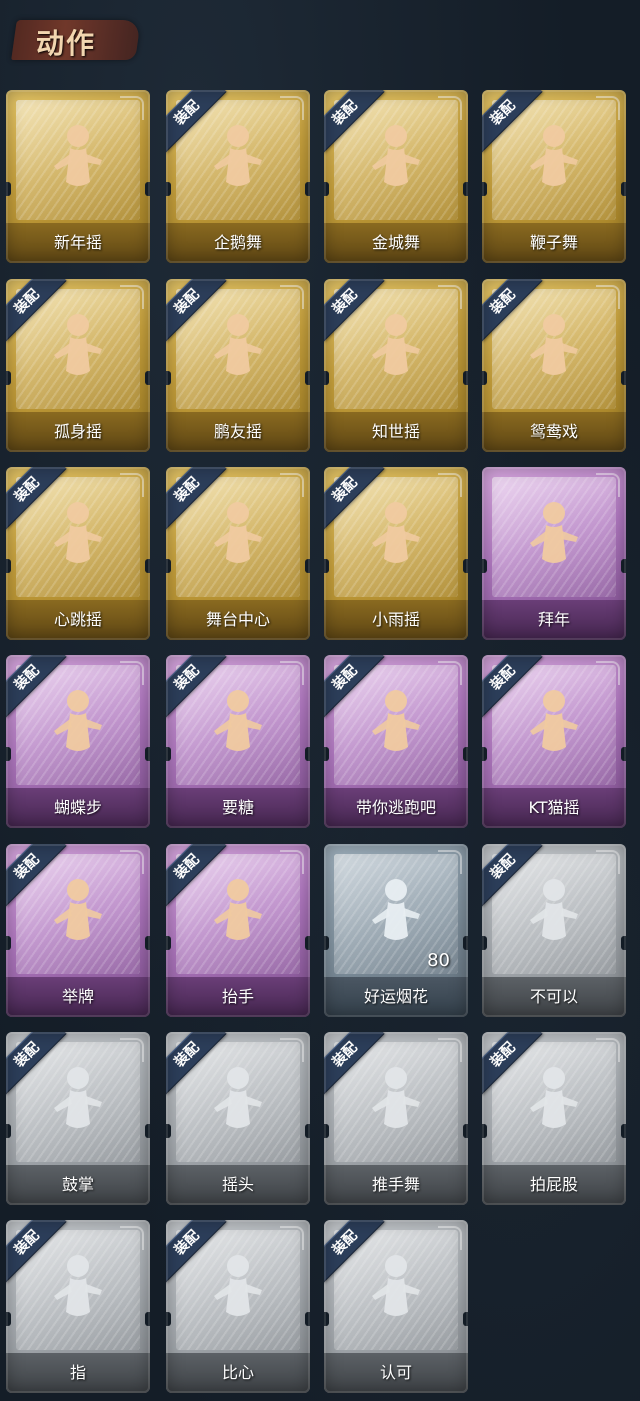  What do you see at coordinates (238, 1118) in the screenshot?
I see `emote-card: 摇头 装配` at bounding box center [238, 1118].